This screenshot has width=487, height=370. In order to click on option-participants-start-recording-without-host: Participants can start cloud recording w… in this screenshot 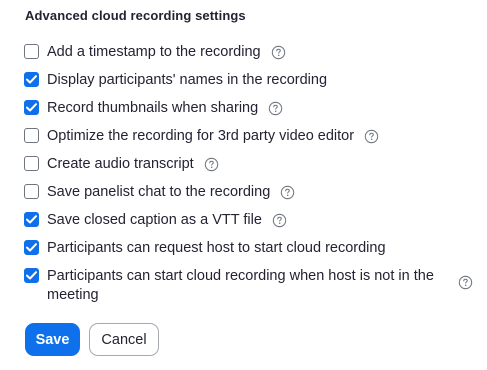, I will do `click(249, 286)`.